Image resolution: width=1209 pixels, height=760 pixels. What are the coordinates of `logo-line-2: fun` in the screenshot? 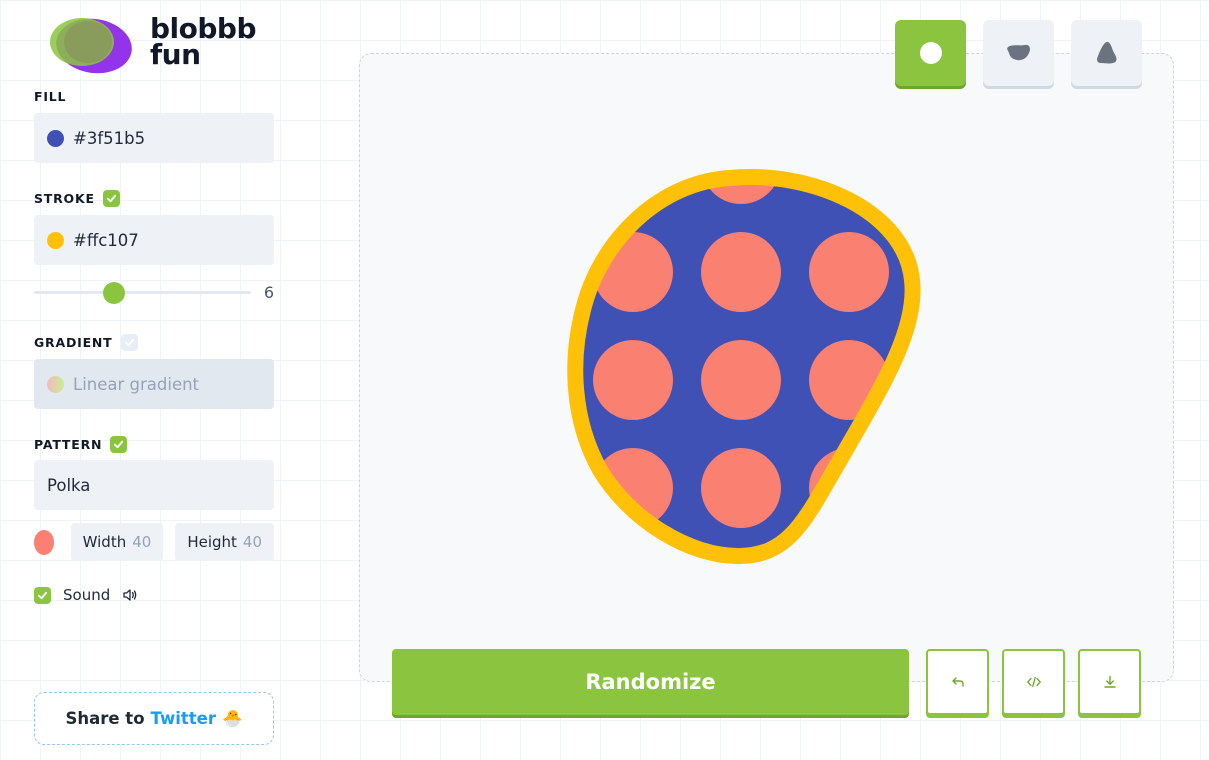 It's located at (175, 54).